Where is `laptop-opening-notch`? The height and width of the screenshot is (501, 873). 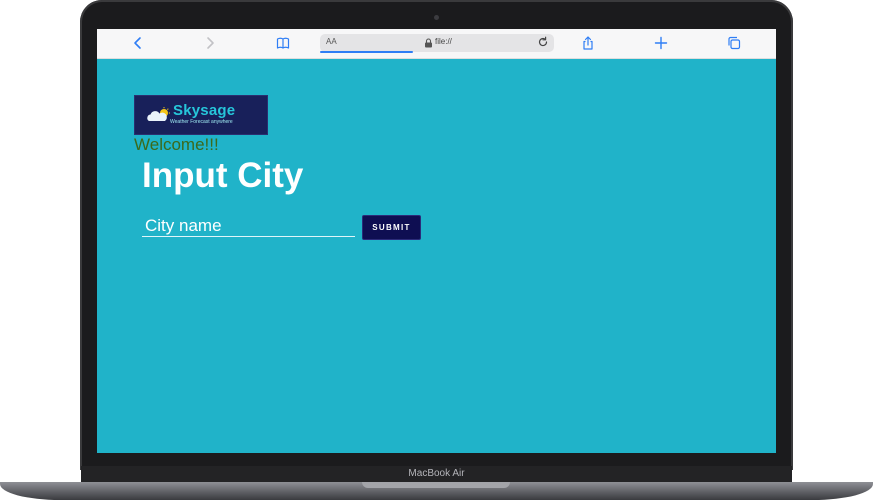 laptop-opening-notch is located at coordinates (436, 485).